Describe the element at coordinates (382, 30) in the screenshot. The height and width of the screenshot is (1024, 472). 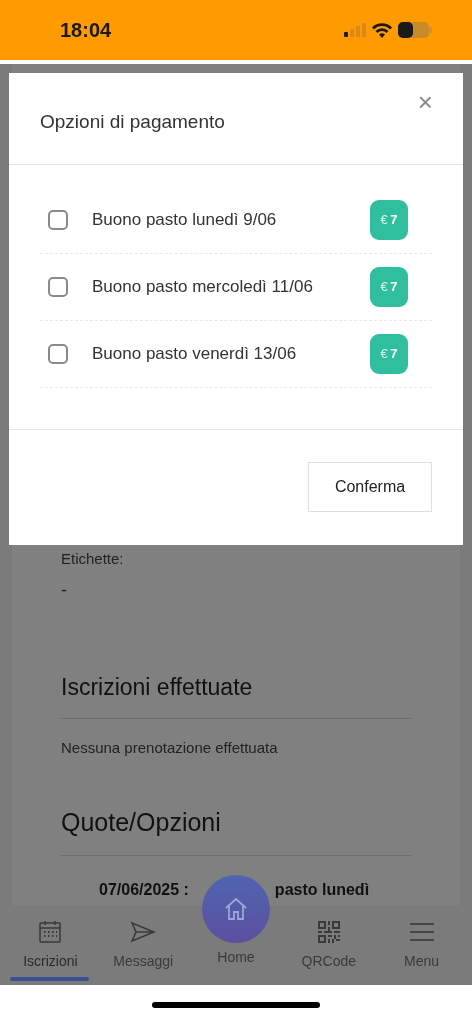
I see `wifi-icon` at that location.